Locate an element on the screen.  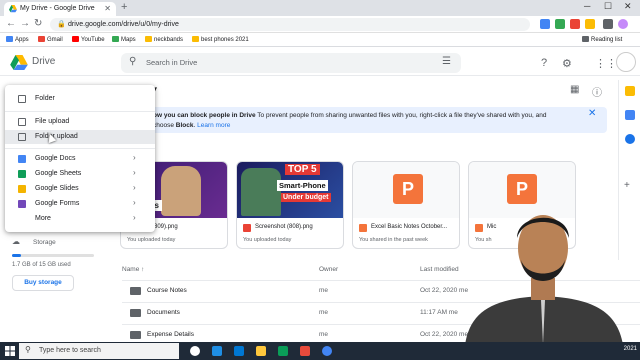
back-icon: ← is located at coordinates (11, 23).